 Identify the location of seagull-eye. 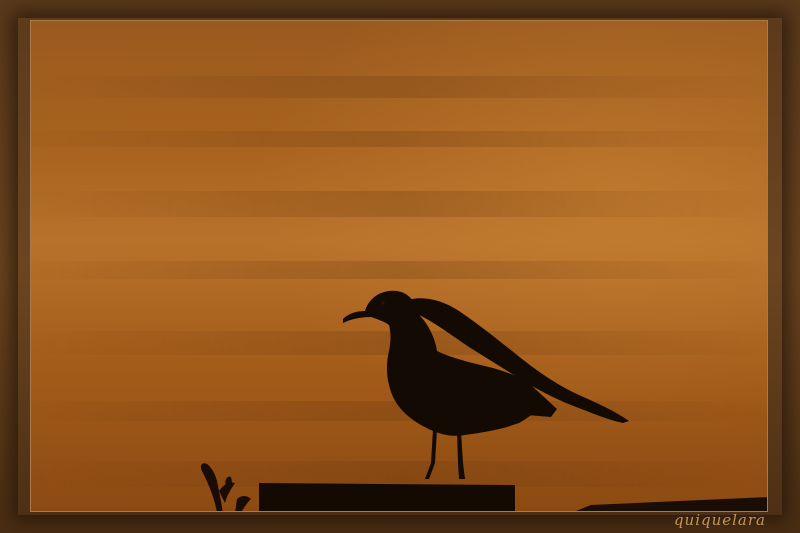
(383, 303).